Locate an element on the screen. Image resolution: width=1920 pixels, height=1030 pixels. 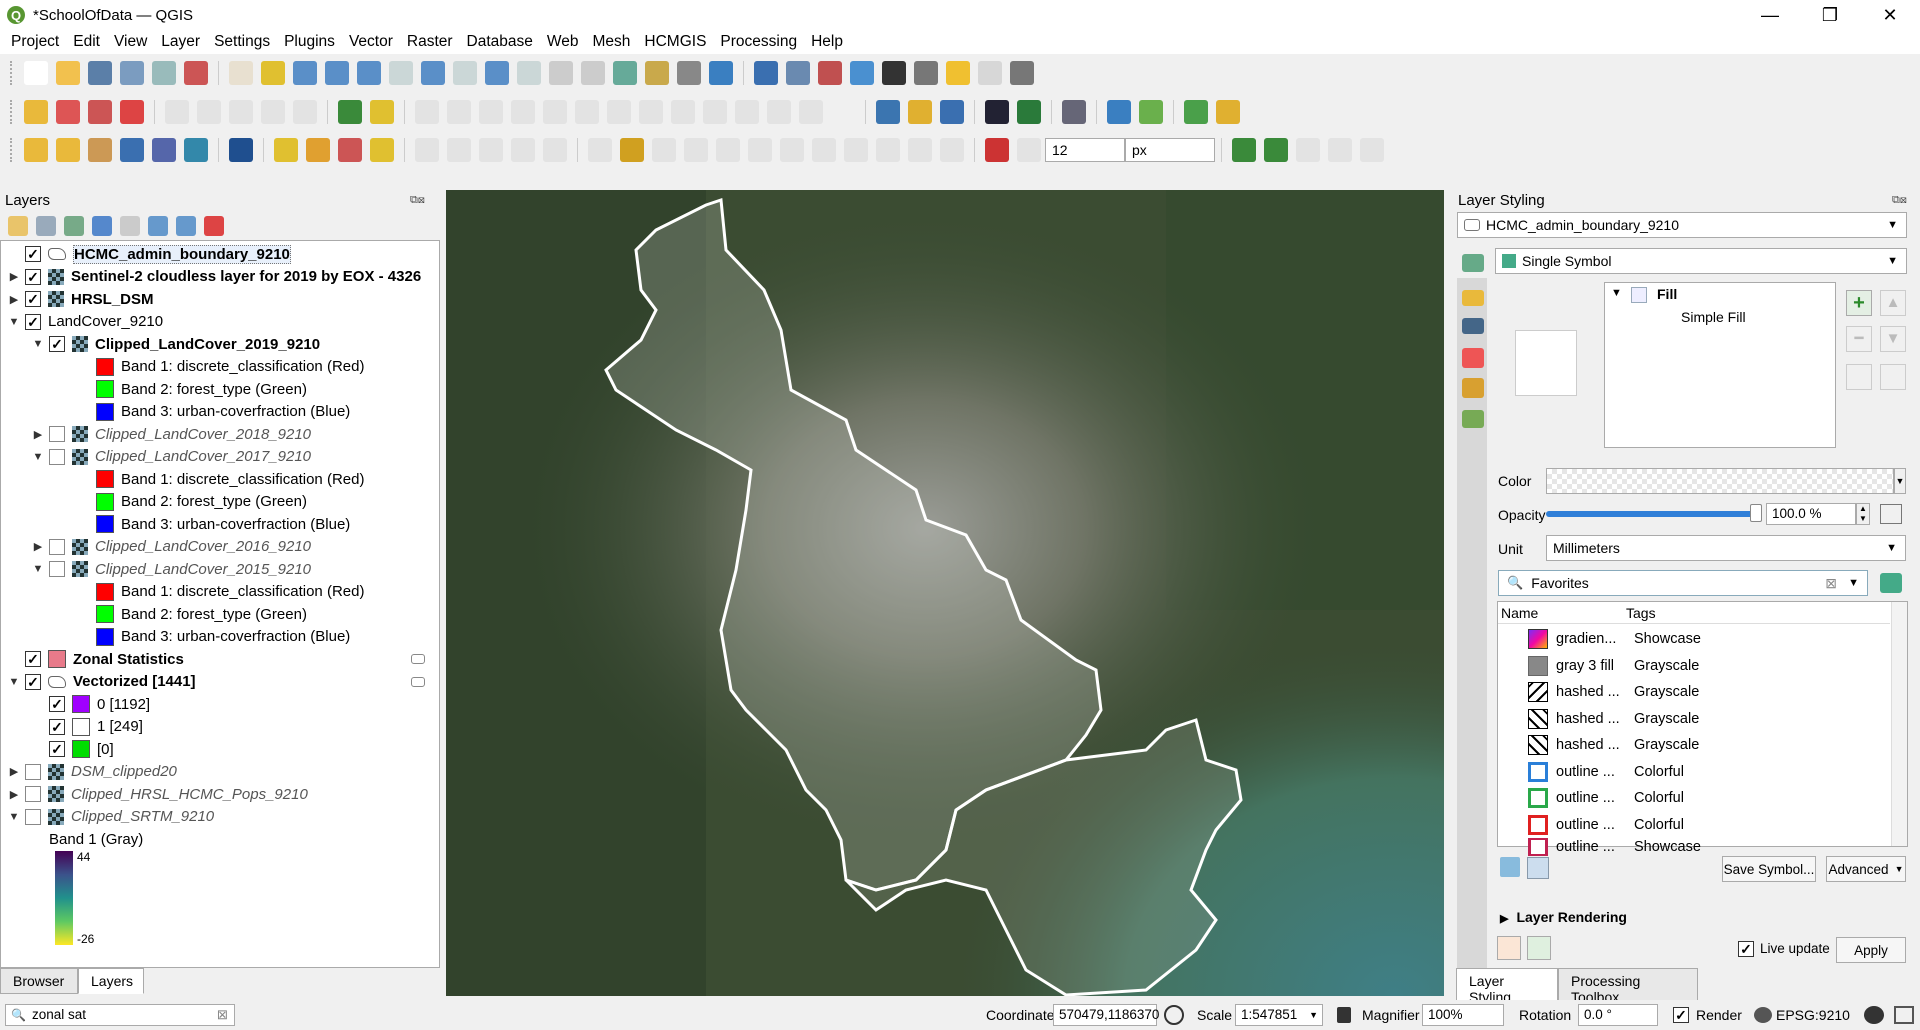
edit-pencil-icon is located at coordinates (132, 150).